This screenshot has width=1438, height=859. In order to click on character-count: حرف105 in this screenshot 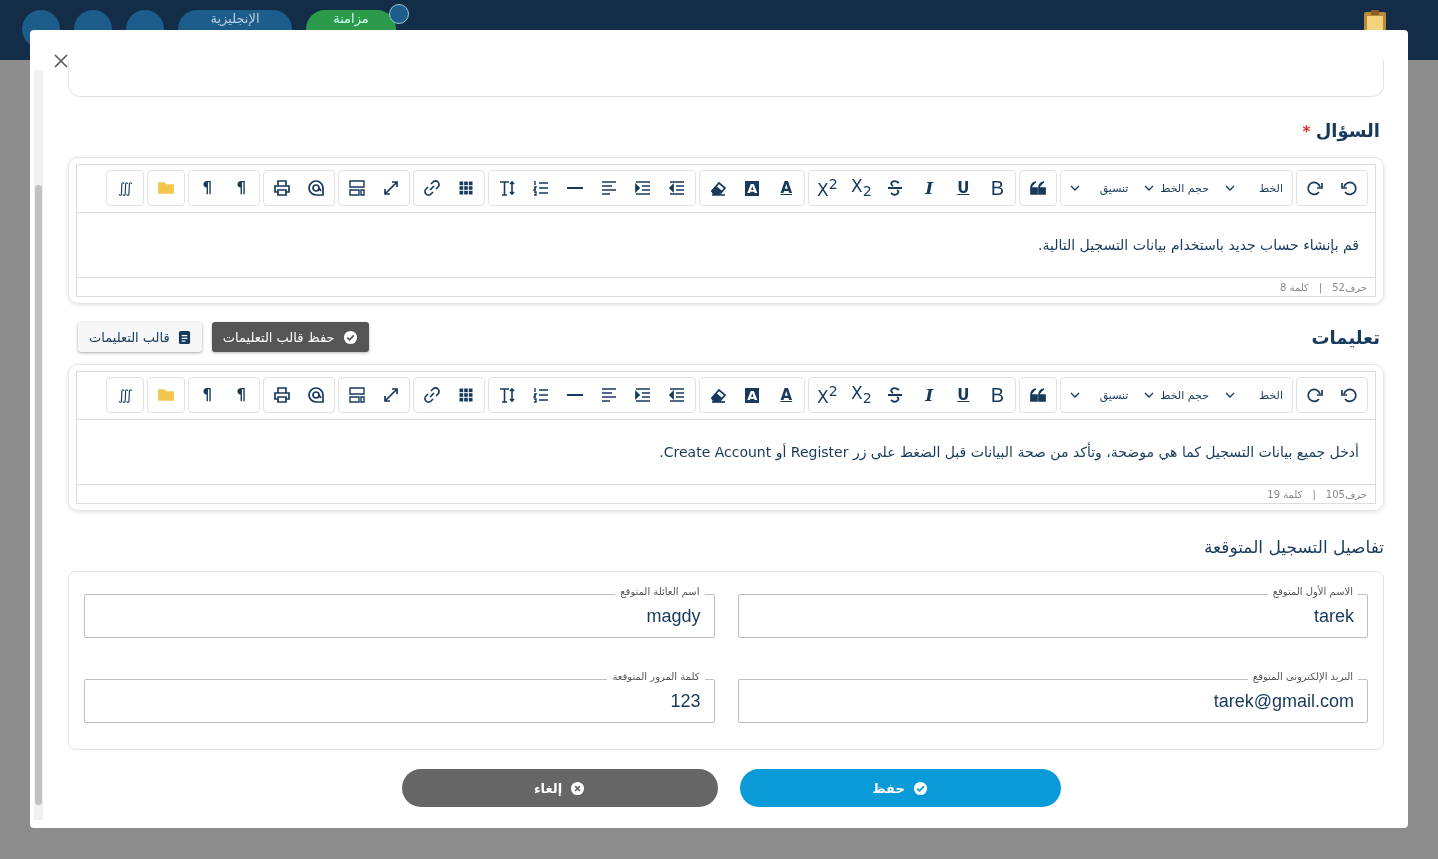, I will do `click(1346, 494)`.